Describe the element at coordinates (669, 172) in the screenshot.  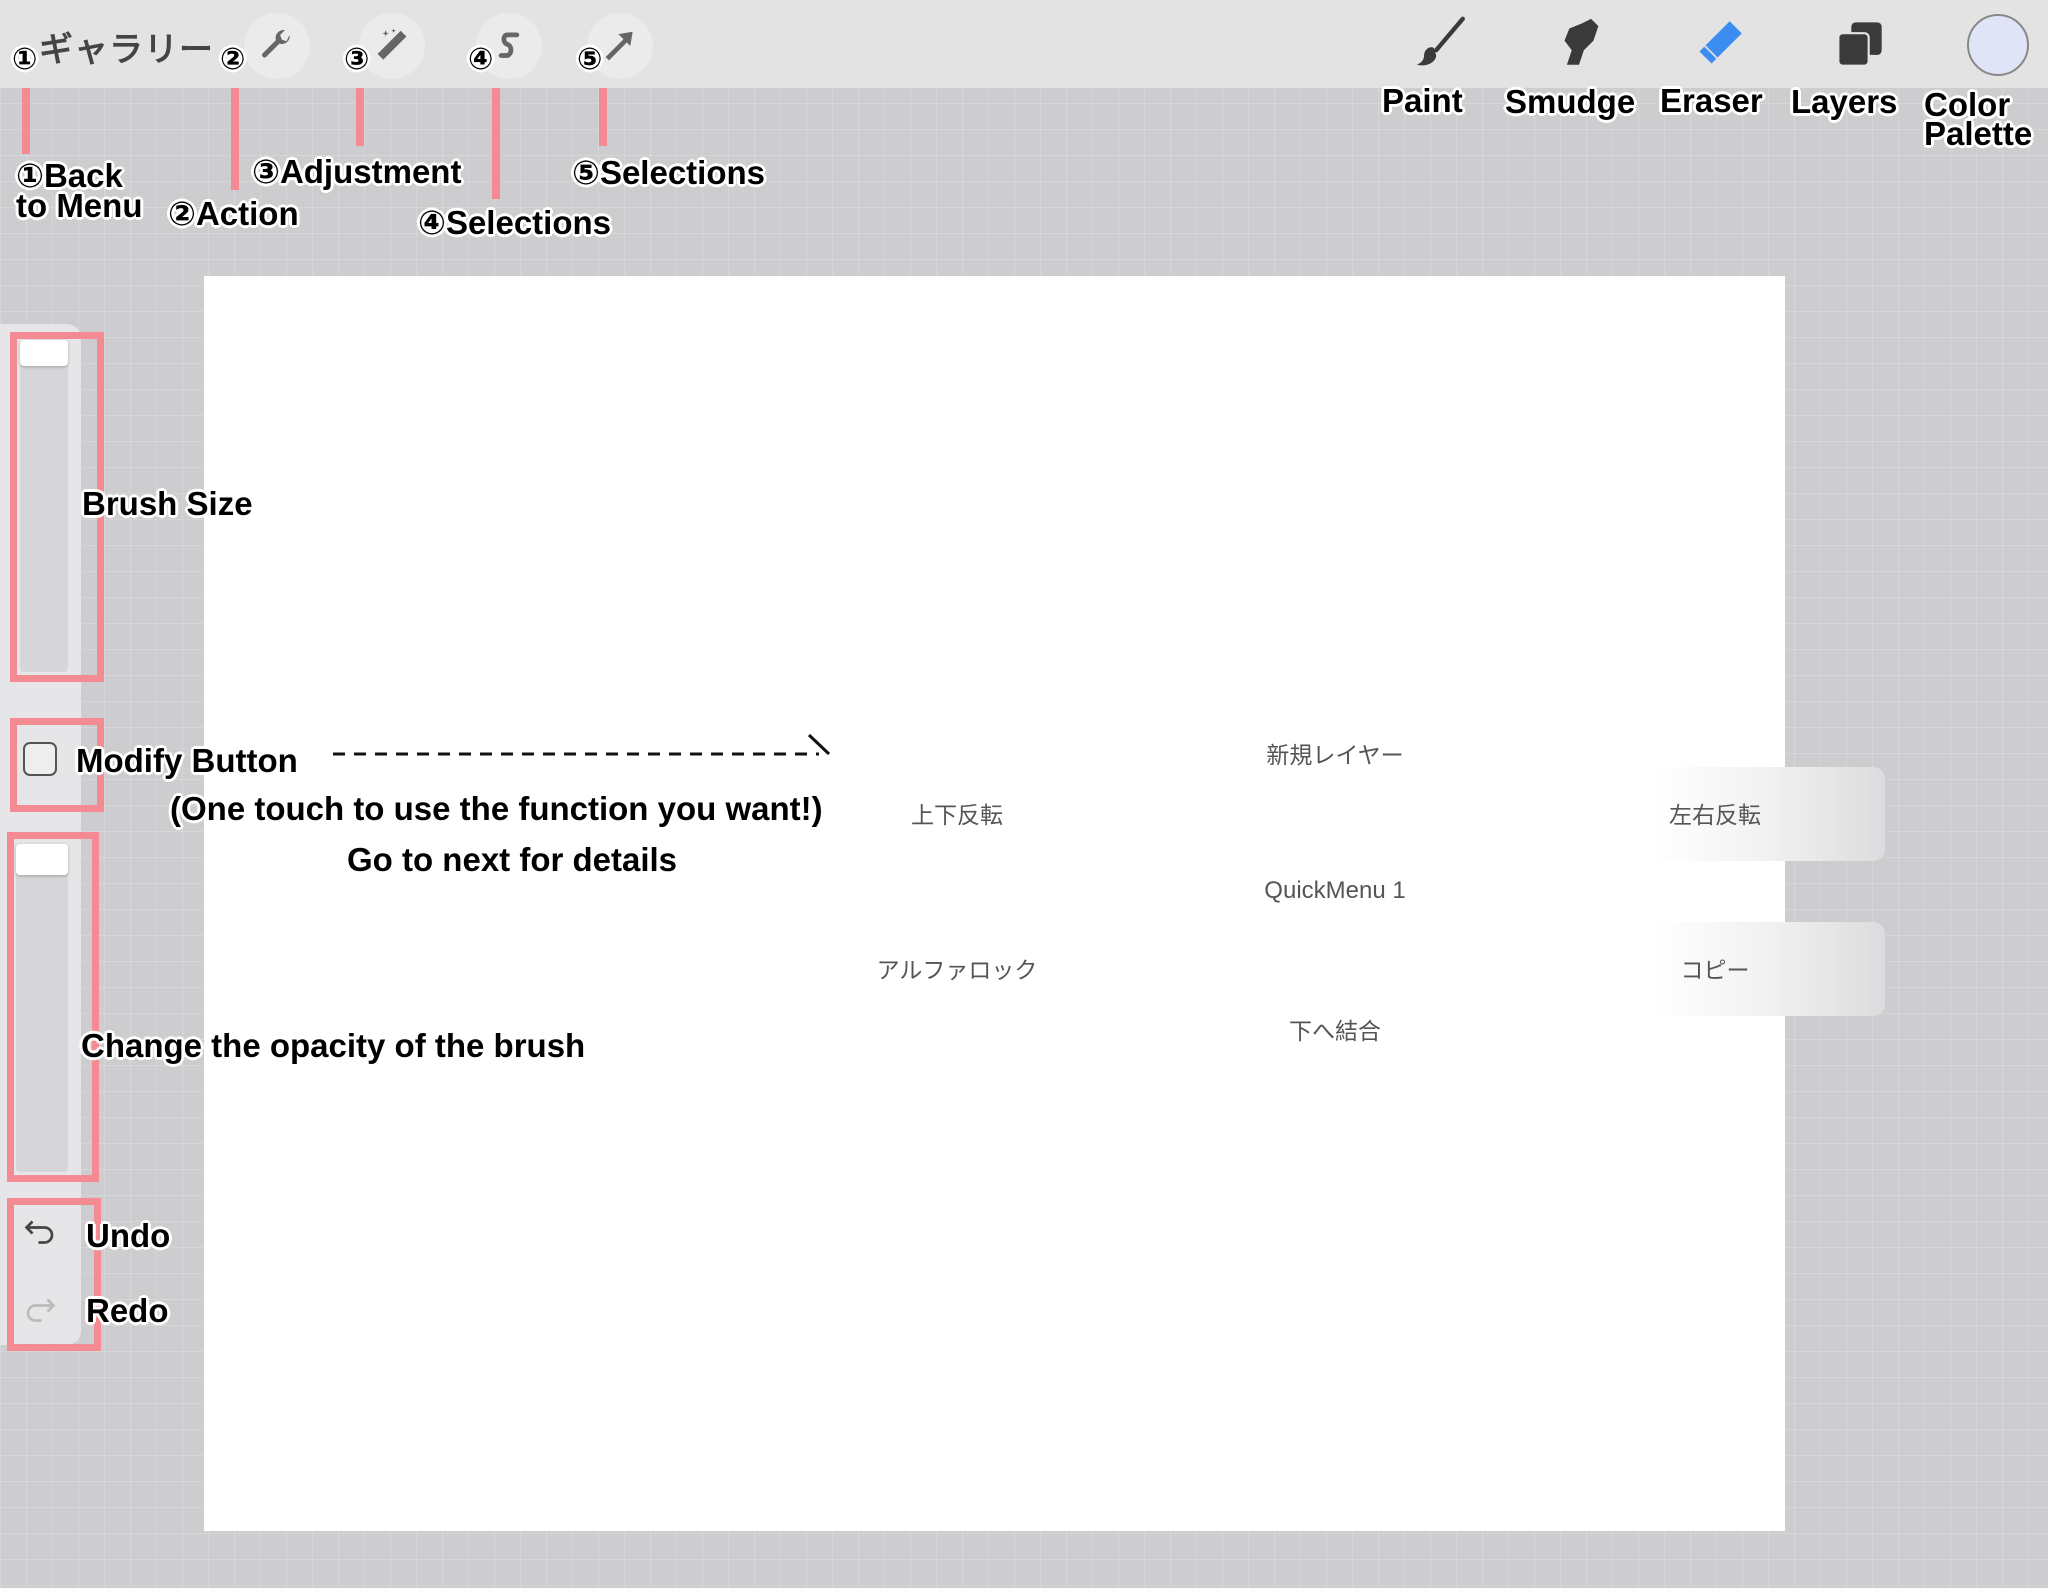
I see `label-selections-5: ⑤Selections` at that location.